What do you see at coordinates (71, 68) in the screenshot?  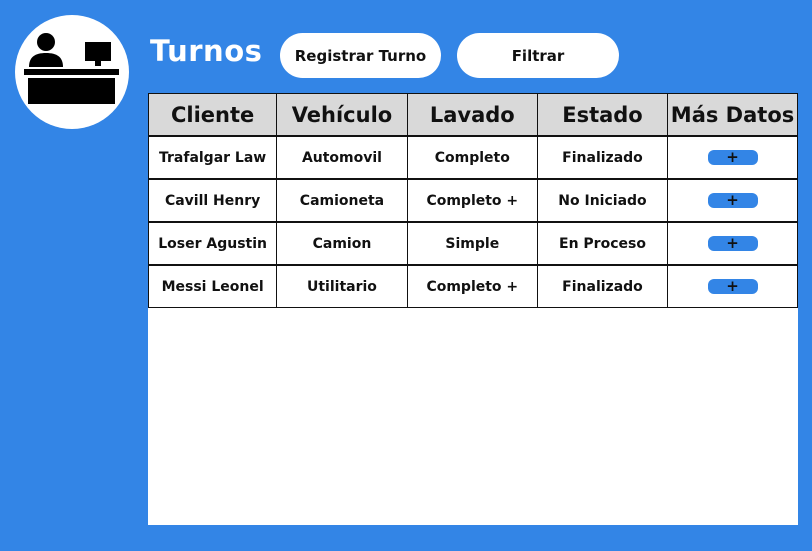 I see `receptionist-desk-icon` at bounding box center [71, 68].